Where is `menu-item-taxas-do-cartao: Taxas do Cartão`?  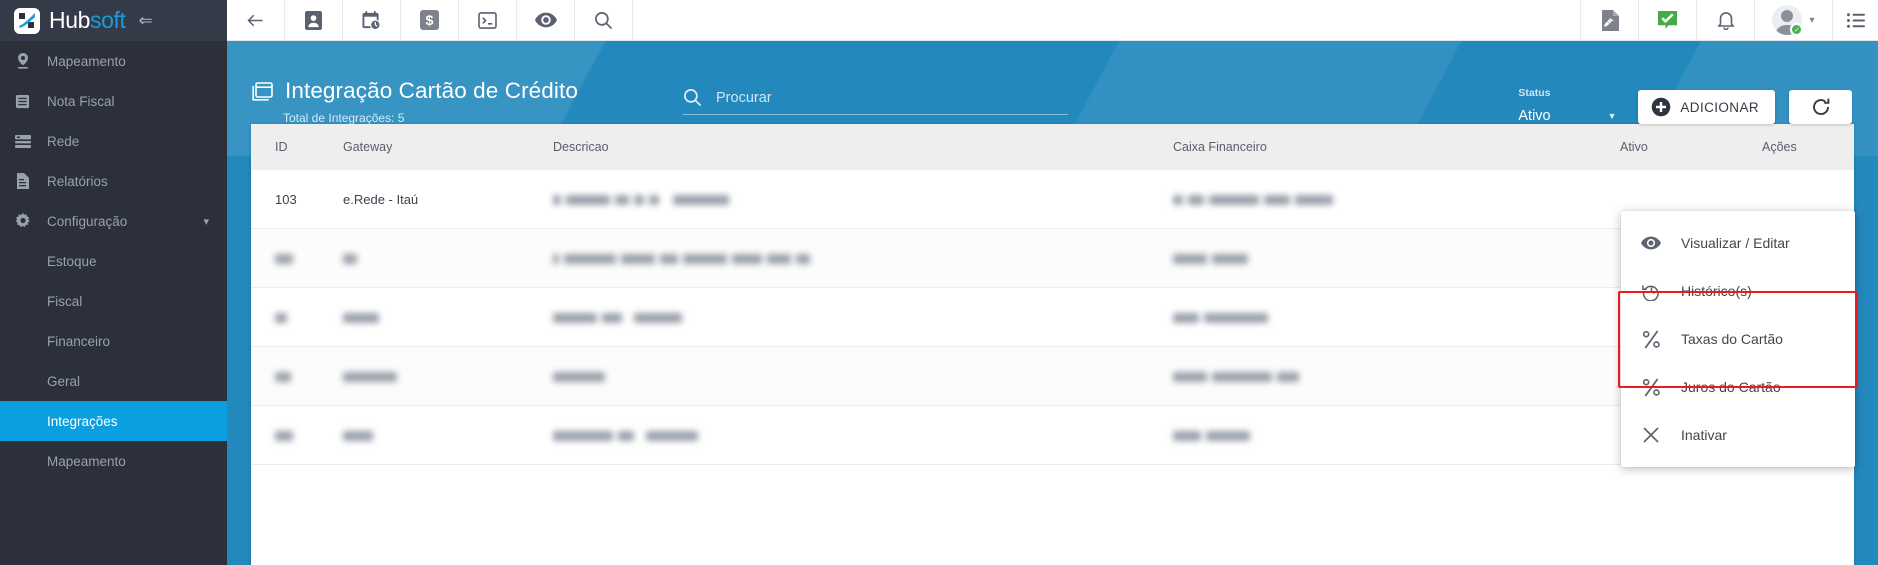
menu-item-taxas-do-cartao: Taxas do Cartão is located at coordinates (1738, 339).